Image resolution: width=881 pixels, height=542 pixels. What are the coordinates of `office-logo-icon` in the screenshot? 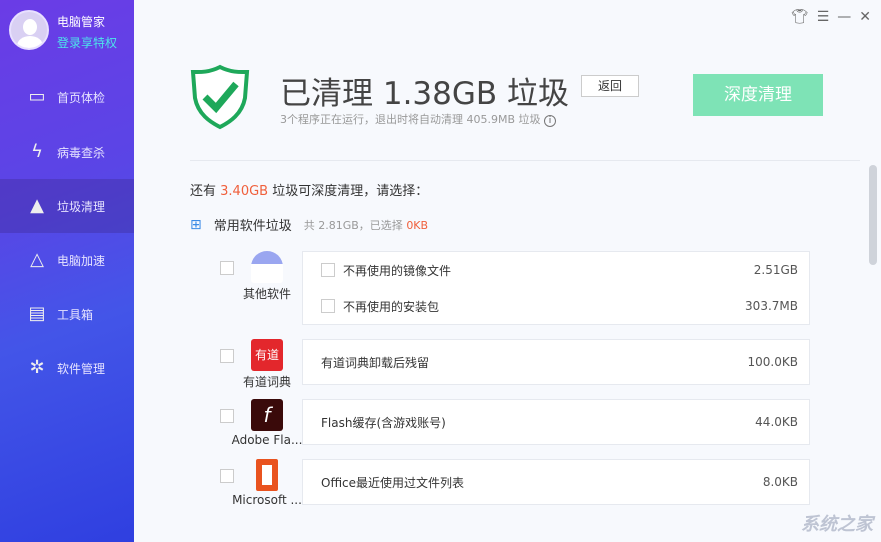 It's located at (267, 475).